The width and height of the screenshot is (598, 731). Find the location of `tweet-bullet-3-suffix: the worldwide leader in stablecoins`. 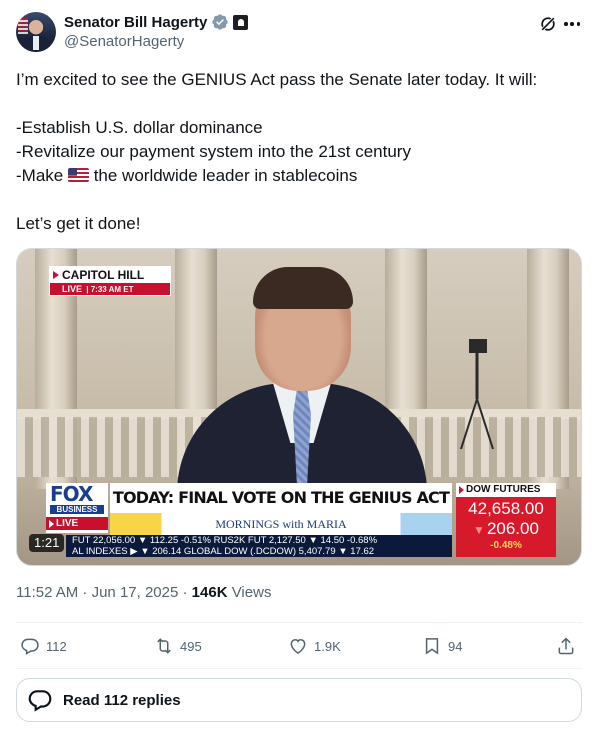

tweet-bullet-3-suffix: the worldwide leader in stablecoins is located at coordinates (225, 175).